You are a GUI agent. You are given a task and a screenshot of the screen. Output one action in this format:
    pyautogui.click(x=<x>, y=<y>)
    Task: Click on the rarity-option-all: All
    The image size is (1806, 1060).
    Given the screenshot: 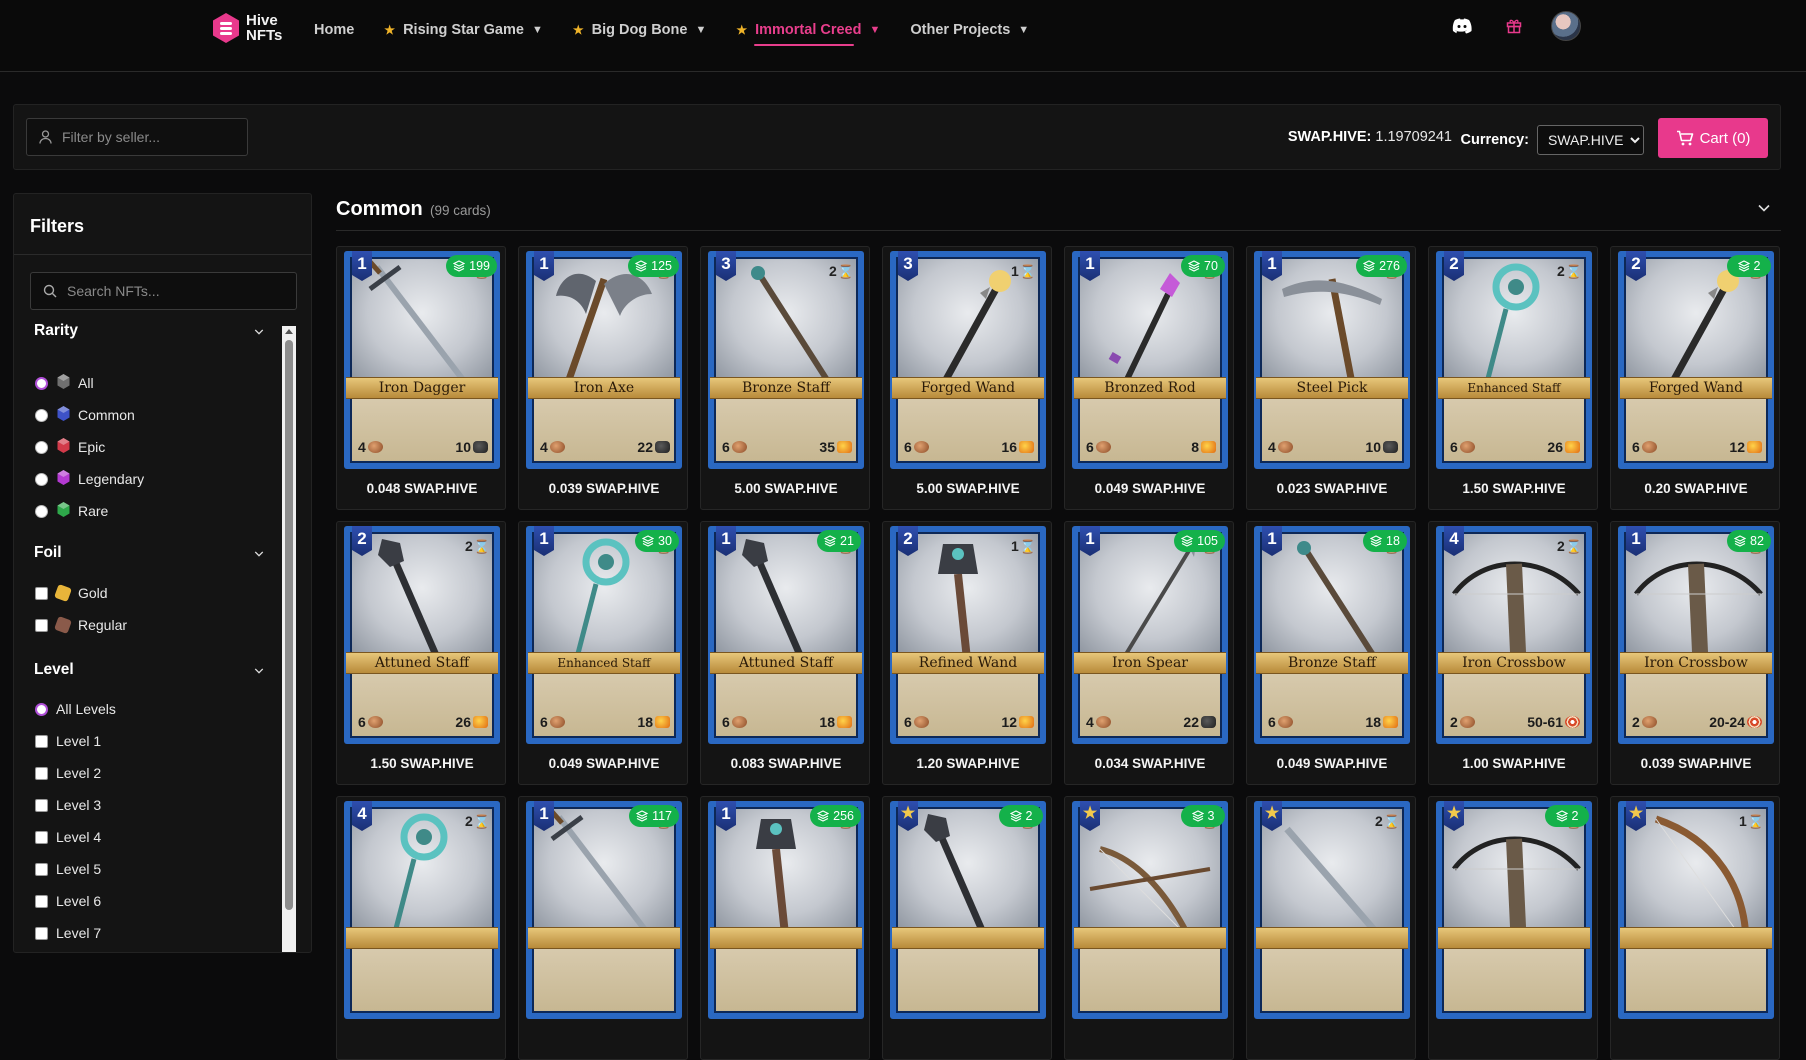 What is the action you would take?
    pyautogui.click(x=64, y=383)
    